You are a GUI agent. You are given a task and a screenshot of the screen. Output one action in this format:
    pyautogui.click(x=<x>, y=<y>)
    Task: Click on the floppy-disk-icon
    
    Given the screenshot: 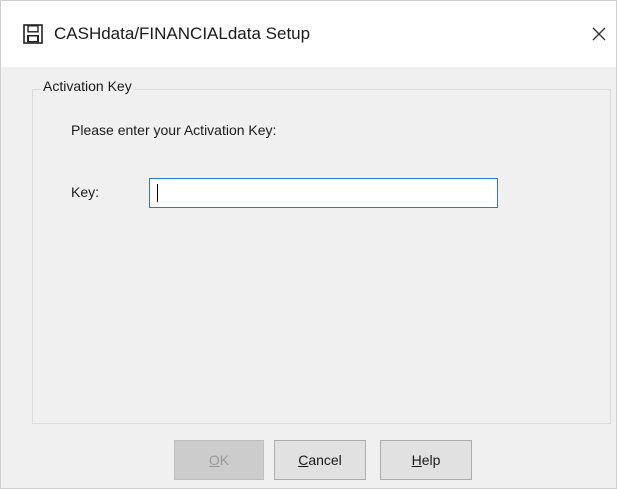 What is the action you would take?
    pyautogui.click(x=33, y=34)
    